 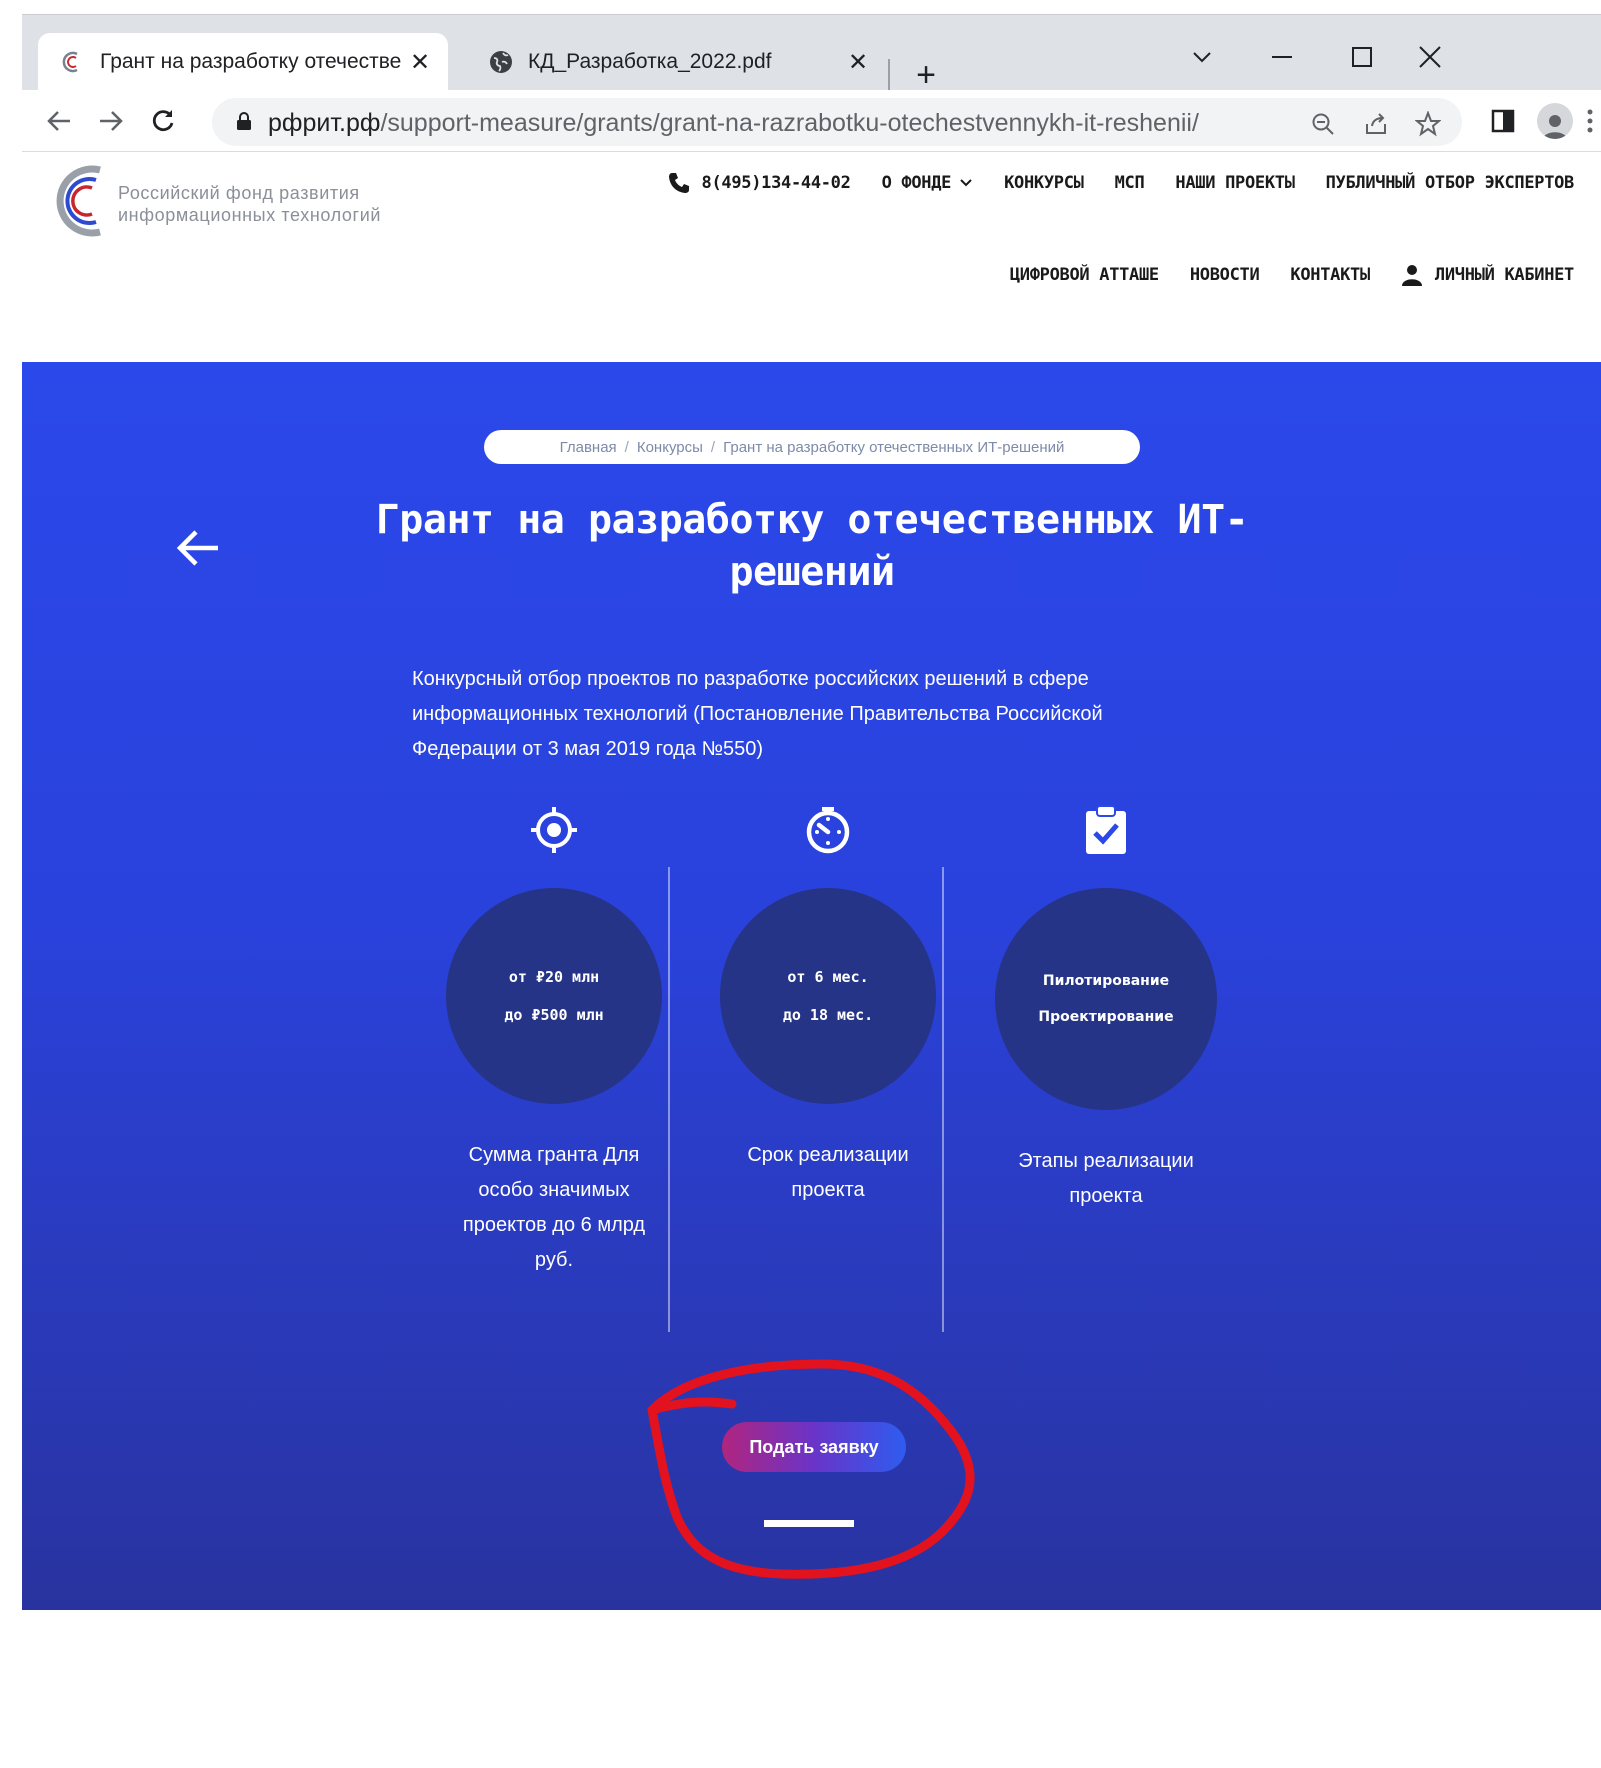 I want to click on nav-account: ЛИЧНЫЙ КАБИНЕТ, so click(x=1487, y=275).